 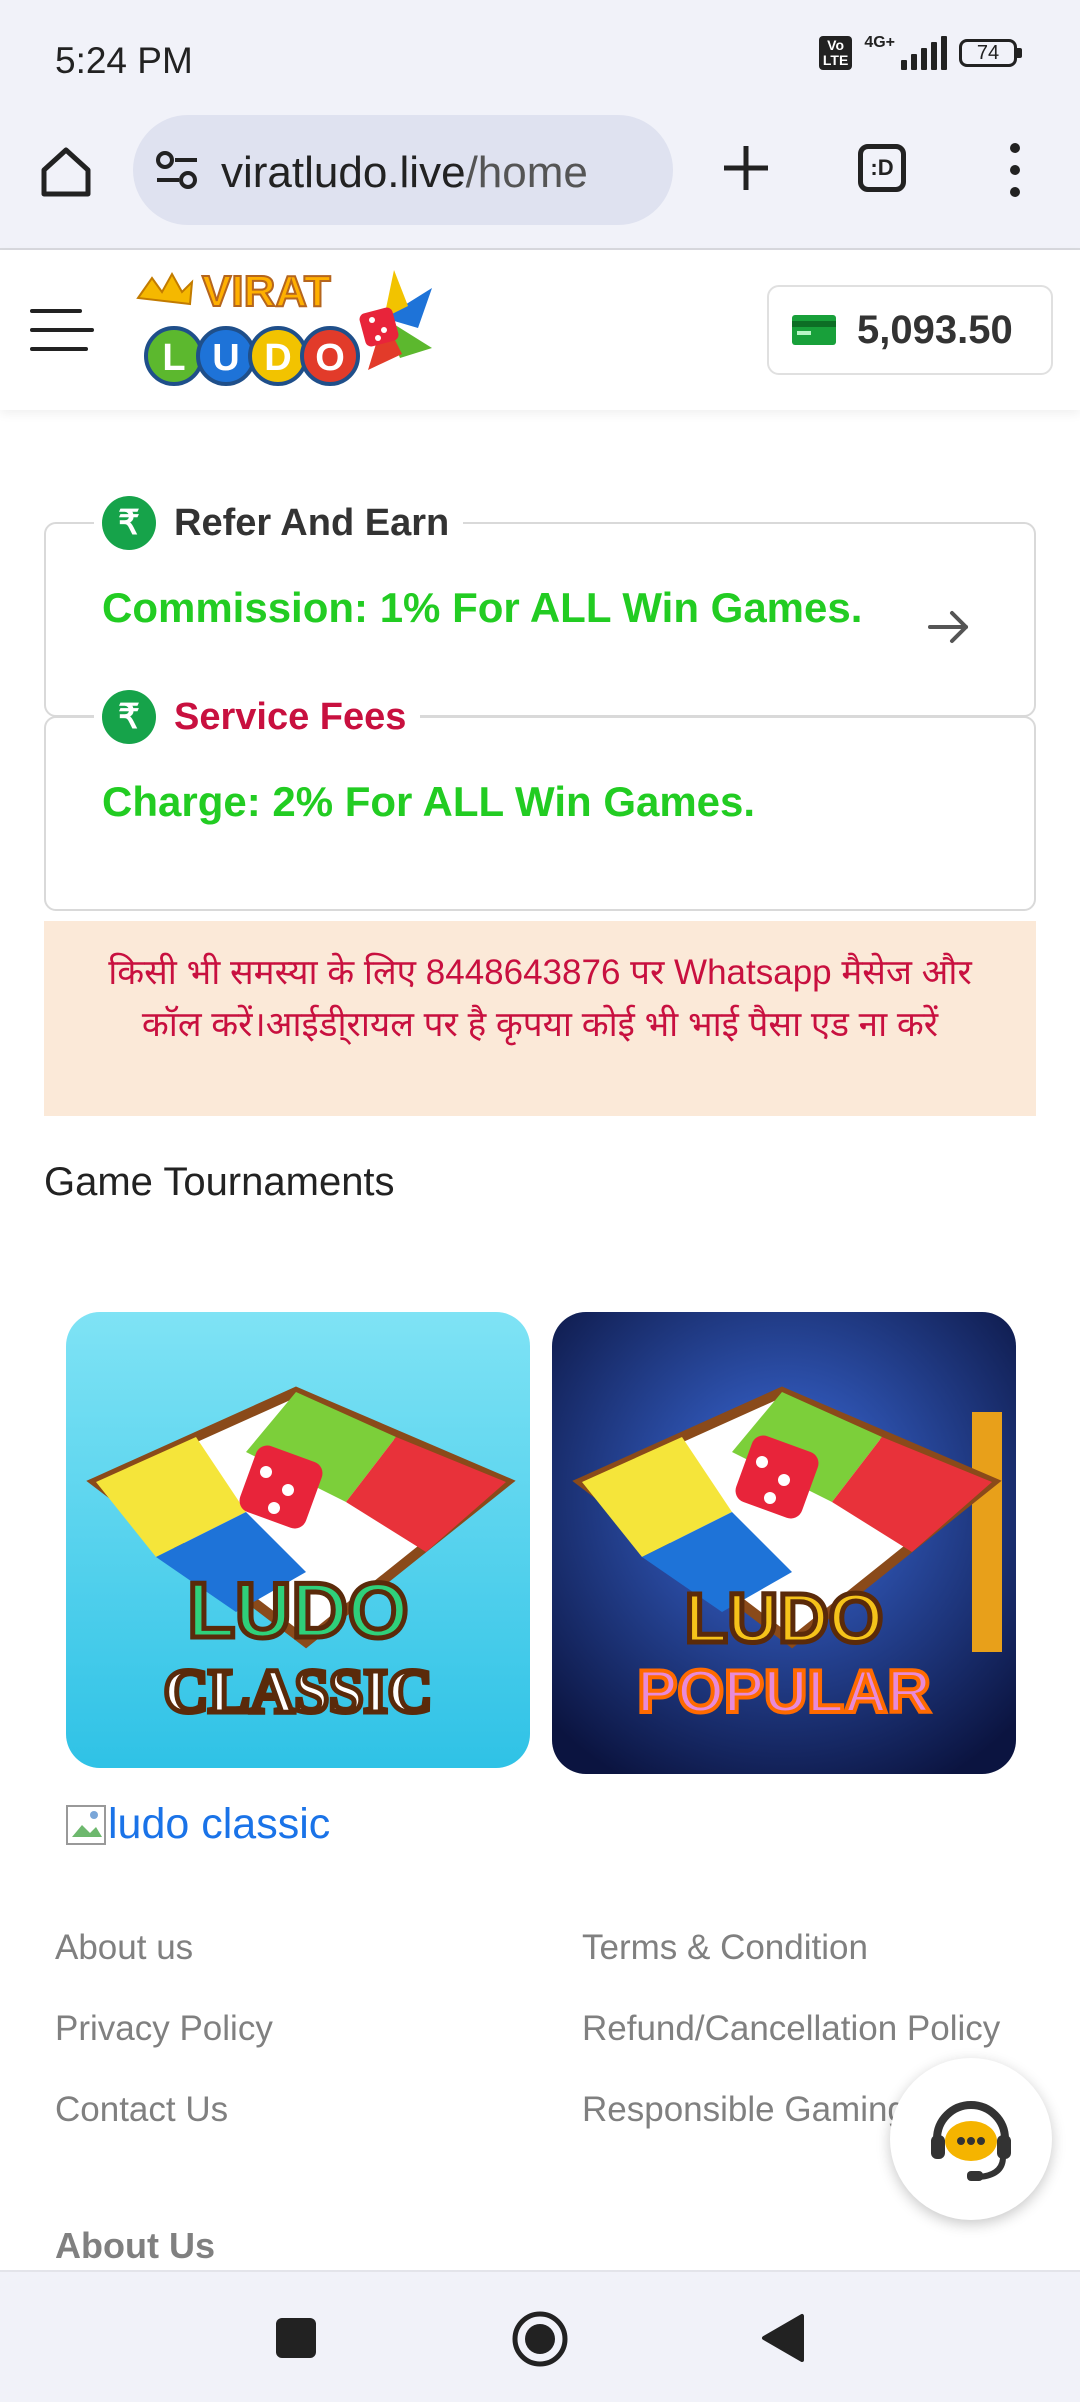 What do you see at coordinates (879, 42) in the screenshot?
I see `network-type: 4G+` at bounding box center [879, 42].